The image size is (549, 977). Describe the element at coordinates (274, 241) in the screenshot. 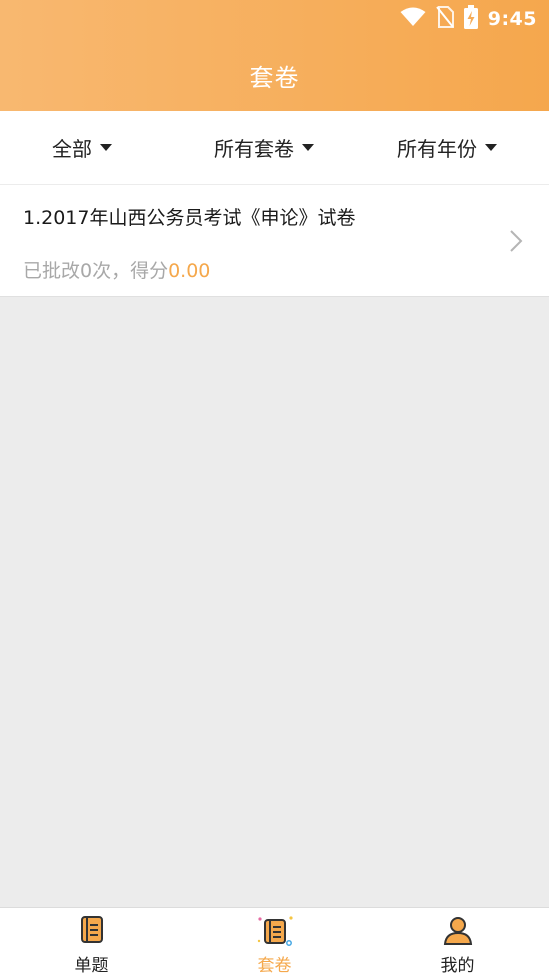

I see `list-item: 1.2017年山西公务员考试《申论》试卷 已批改0次，得分0.00` at that location.